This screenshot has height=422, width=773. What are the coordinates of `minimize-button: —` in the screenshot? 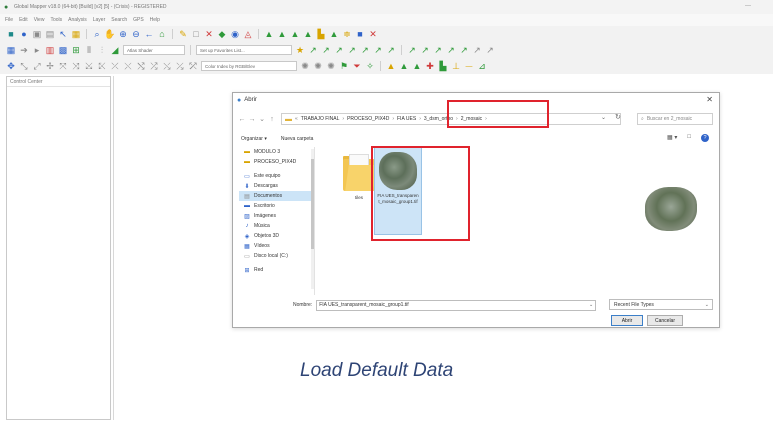 It's located at (748, 6).